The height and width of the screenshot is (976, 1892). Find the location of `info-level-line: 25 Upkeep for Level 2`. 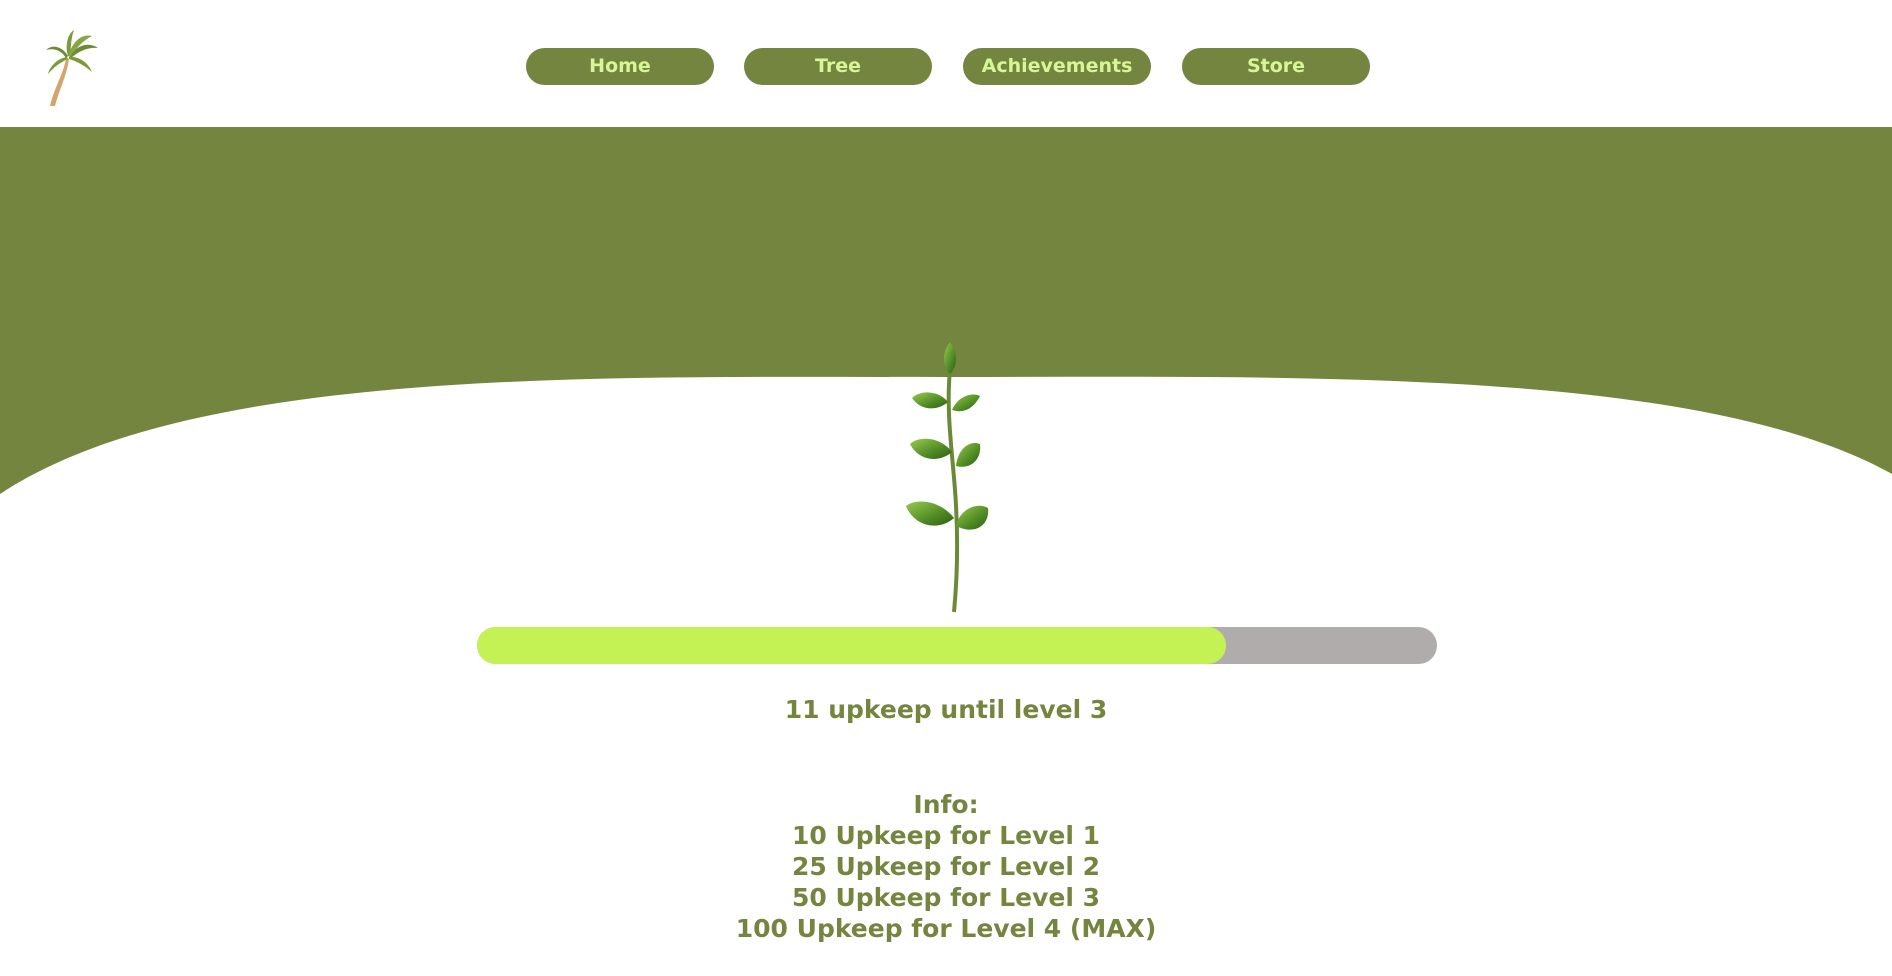

info-level-line: 25 Upkeep for Level 2 is located at coordinates (946, 866).